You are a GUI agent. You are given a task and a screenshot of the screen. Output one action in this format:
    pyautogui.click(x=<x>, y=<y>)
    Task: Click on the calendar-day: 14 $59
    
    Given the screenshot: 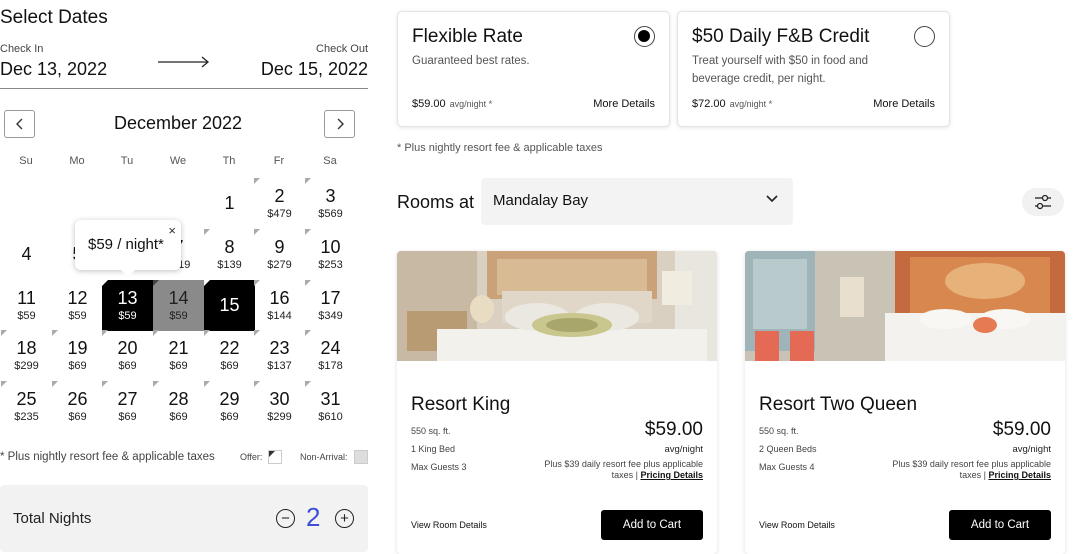 What is the action you would take?
    pyautogui.click(x=178, y=305)
    